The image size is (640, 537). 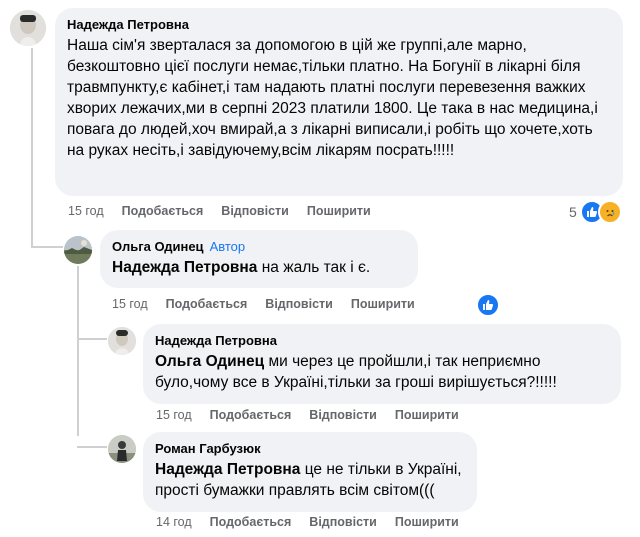 What do you see at coordinates (573, 212) in the screenshot?
I see `reaction-count: 5` at bounding box center [573, 212].